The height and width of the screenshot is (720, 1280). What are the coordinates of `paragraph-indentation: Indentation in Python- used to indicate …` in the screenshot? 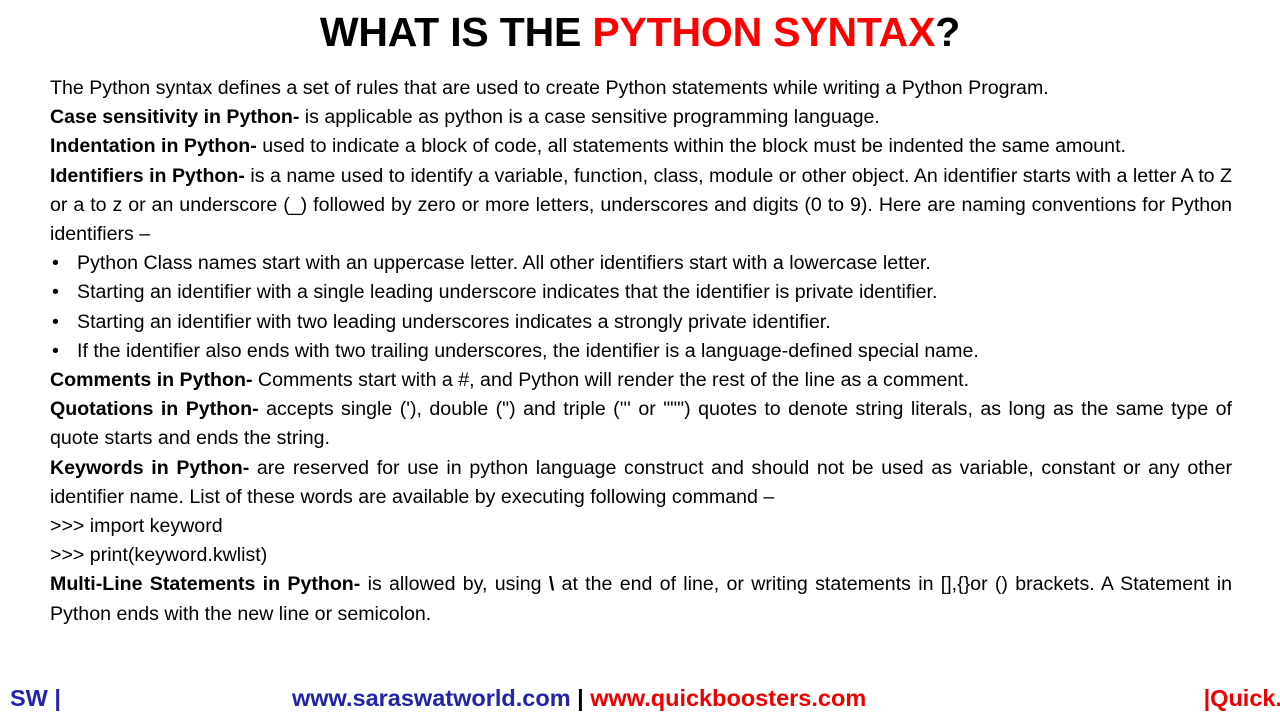 It's located at (641, 146).